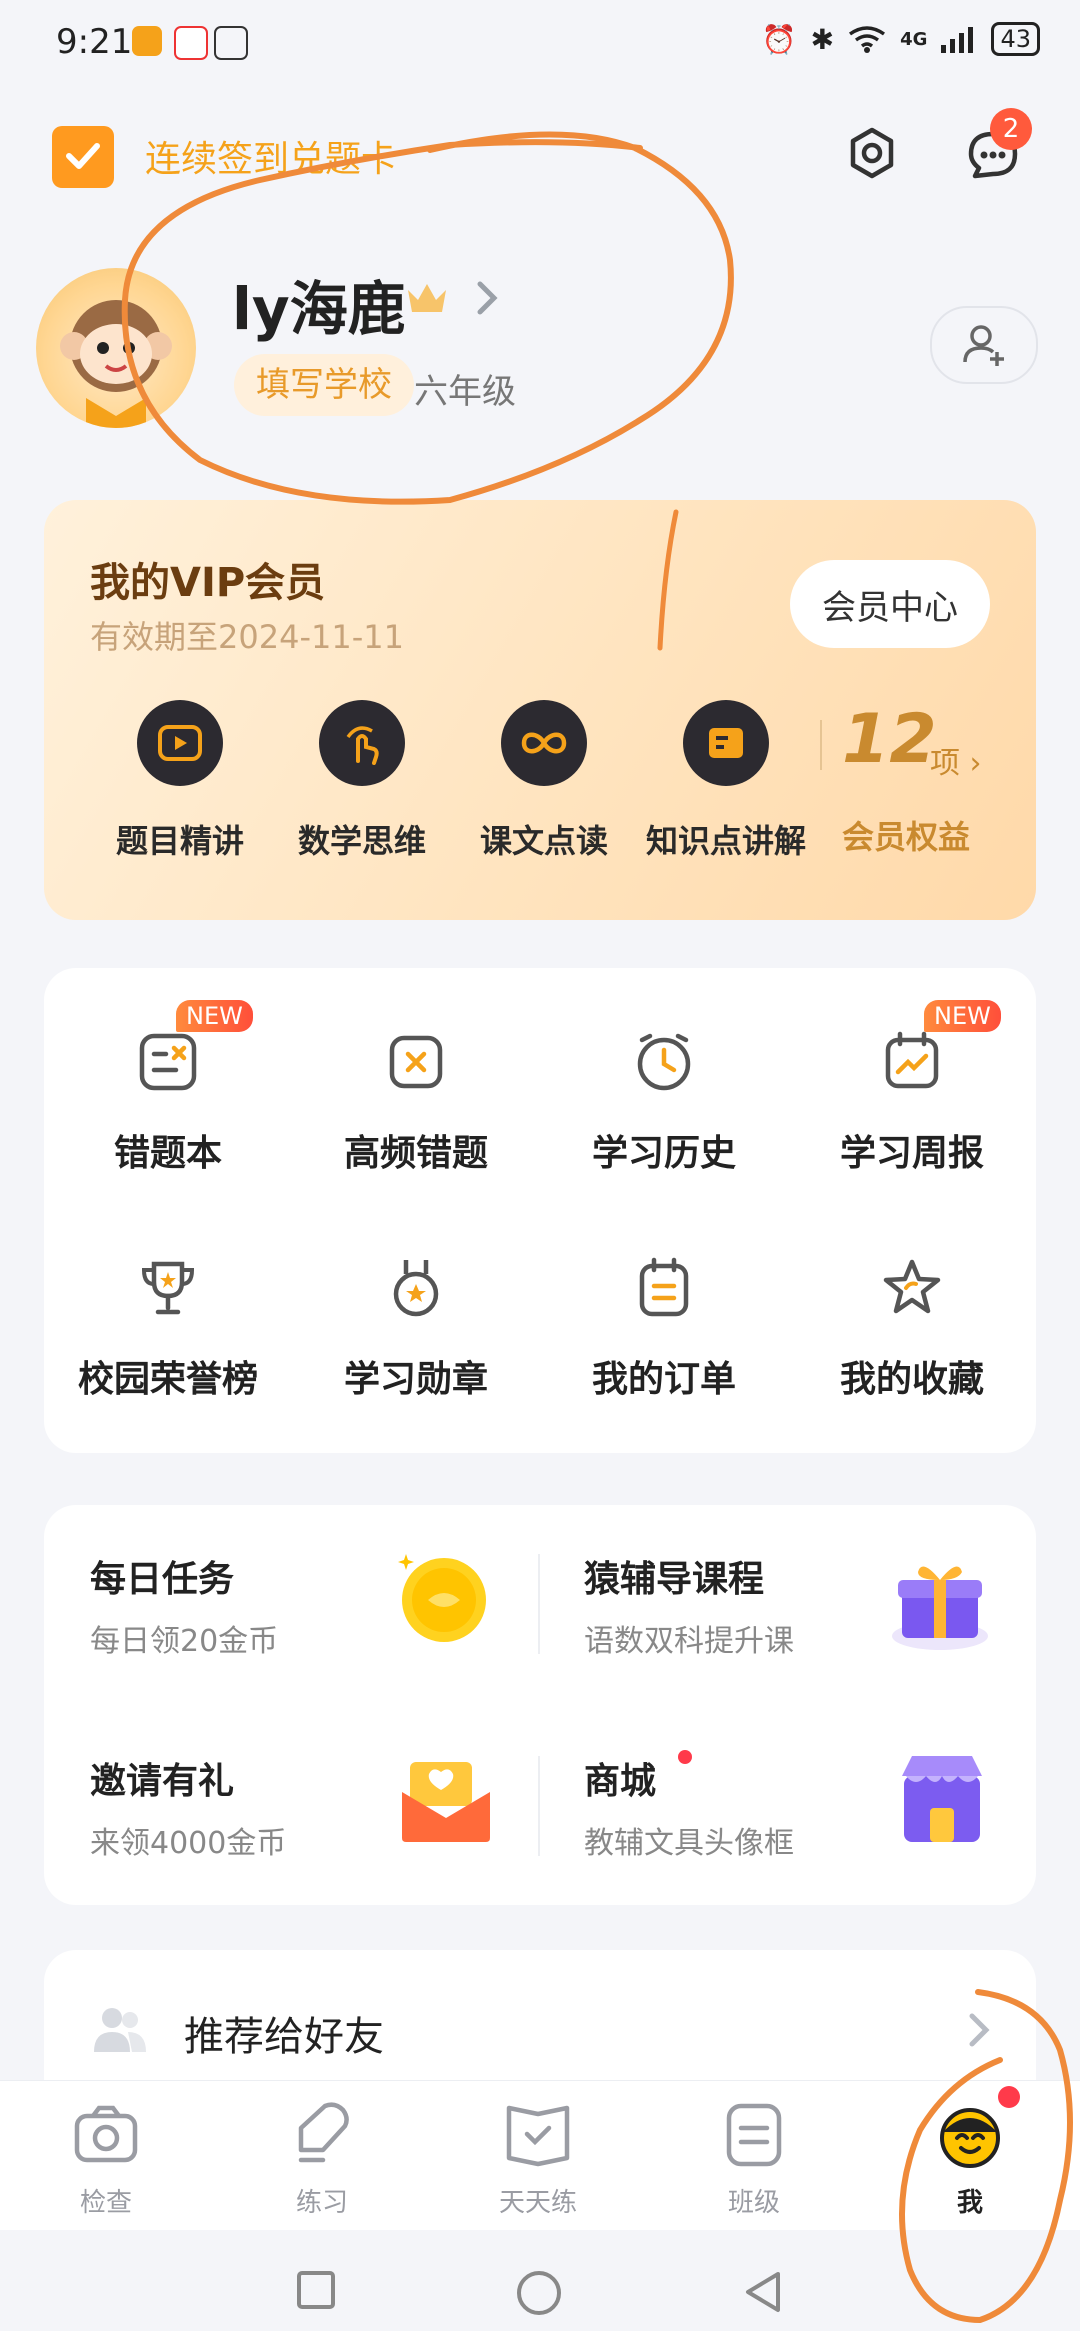 The image size is (1080, 2331). What do you see at coordinates (689, 1605) in the screenshot?
I see `task-course: 猿辅导课程 语数双科提升课` at bounding box center [689, 1605].